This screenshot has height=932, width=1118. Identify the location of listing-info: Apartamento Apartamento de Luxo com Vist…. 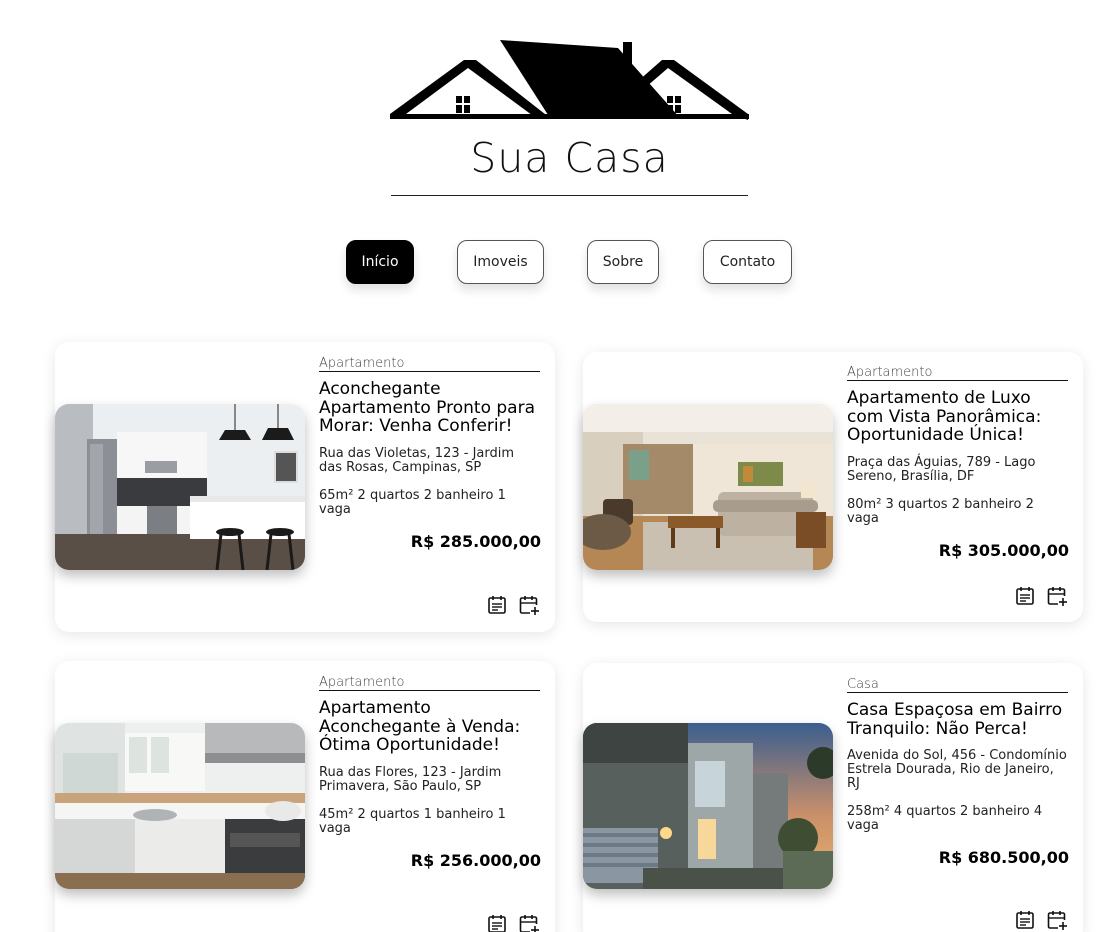
(958, 462).